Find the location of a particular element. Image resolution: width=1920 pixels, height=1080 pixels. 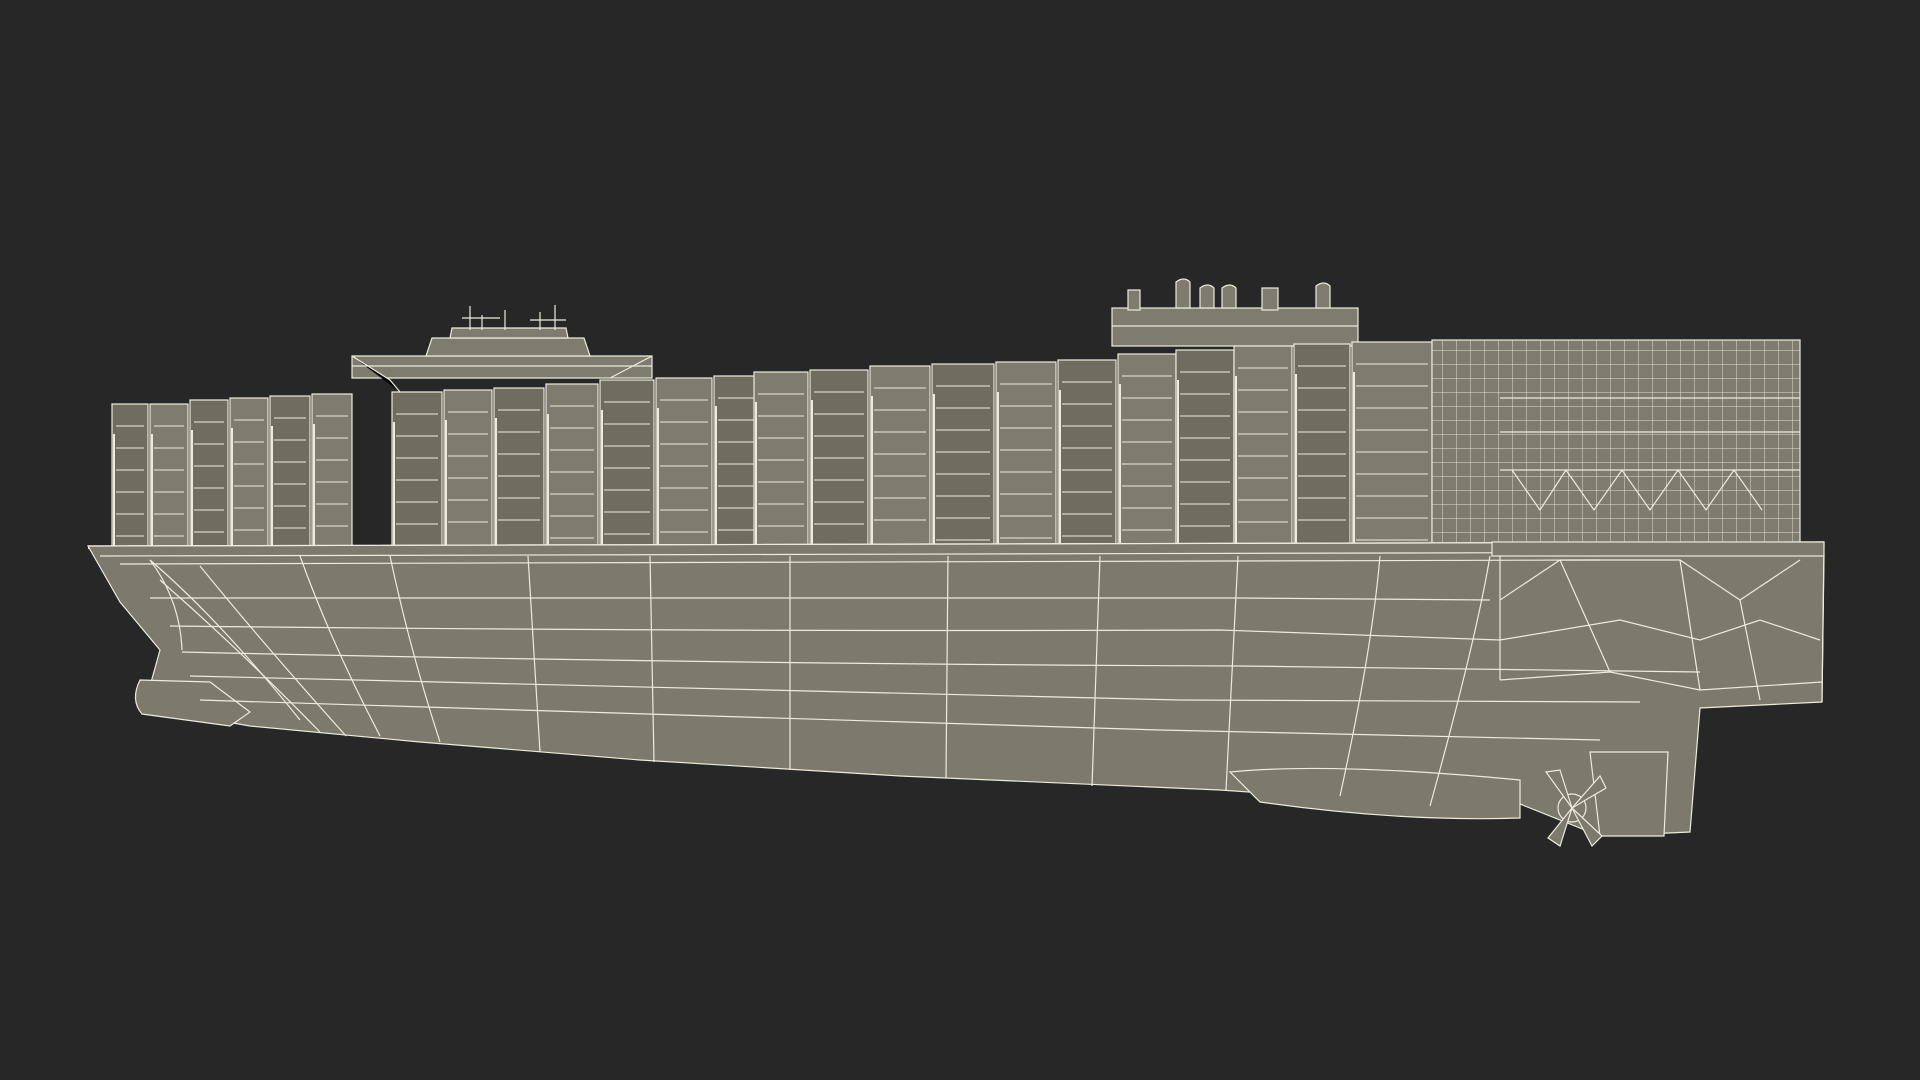

funnel-block is located at coordinates (1235, 312).